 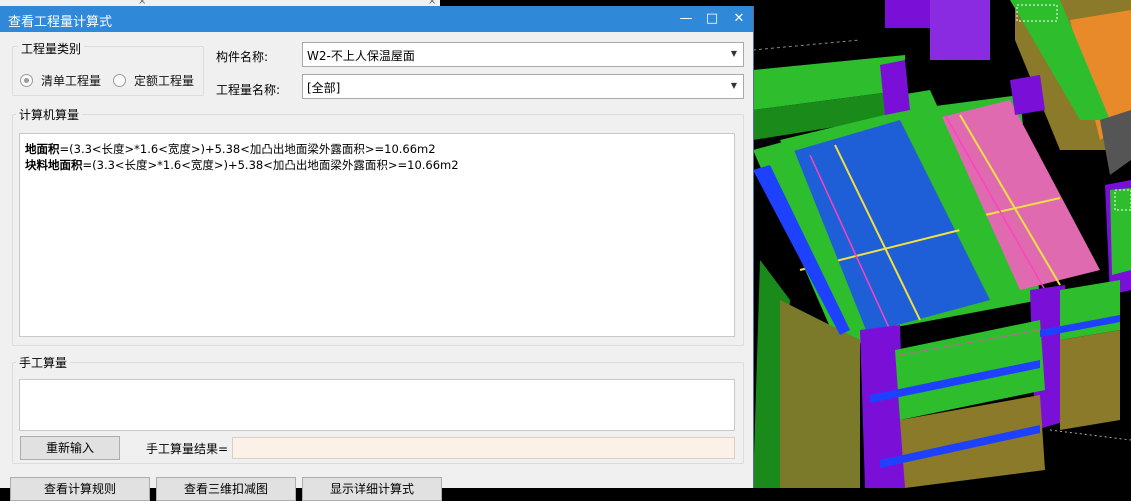 What do you see at coordinates (361, 56) in the screenshot?
I see `component-name-value: W2-不上人保温屋面` at bounding box center [361, 56].